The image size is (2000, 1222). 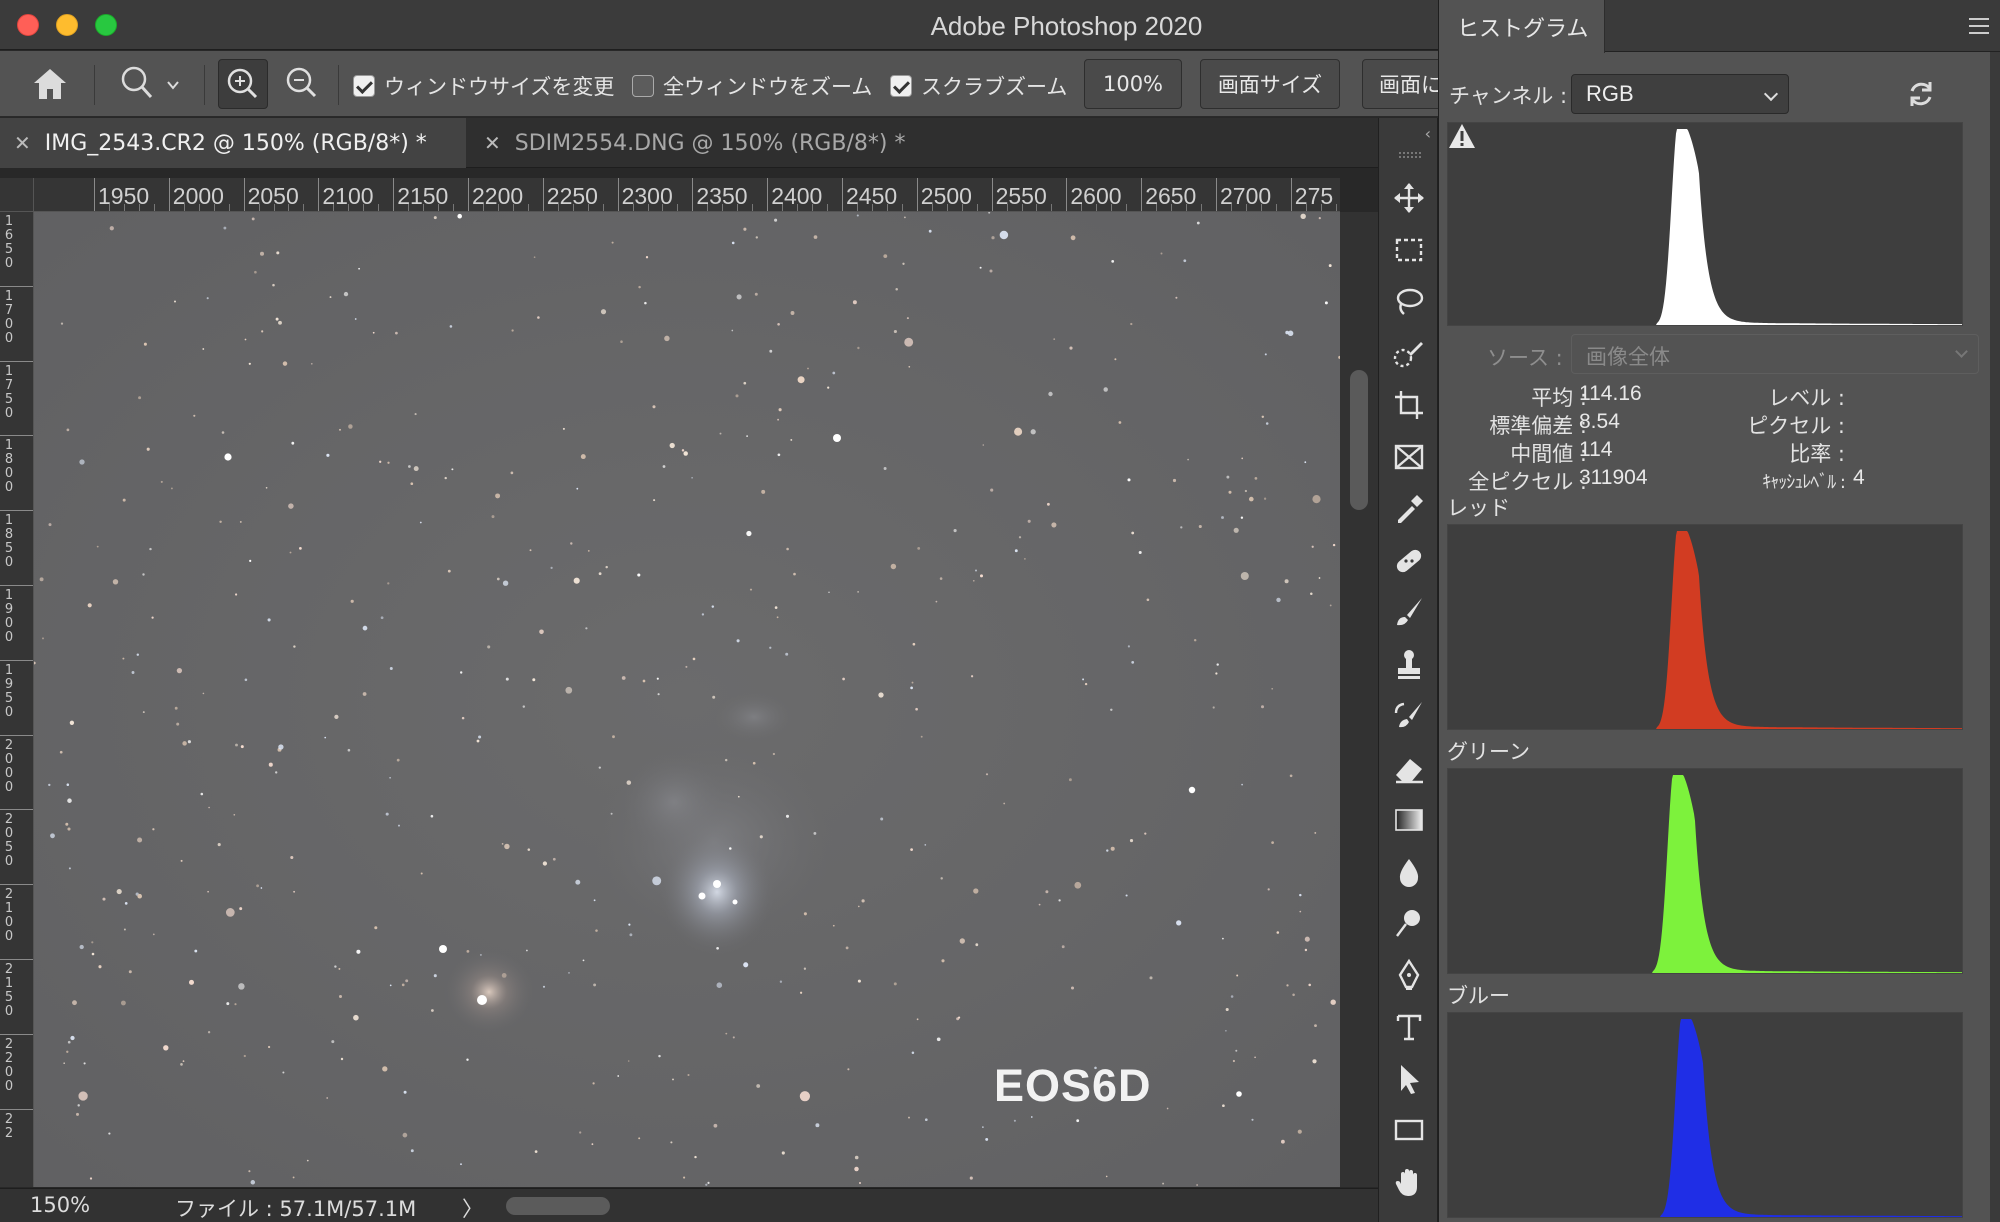 I want to click on eyedropper-tool, so click(x=1409, y=509).